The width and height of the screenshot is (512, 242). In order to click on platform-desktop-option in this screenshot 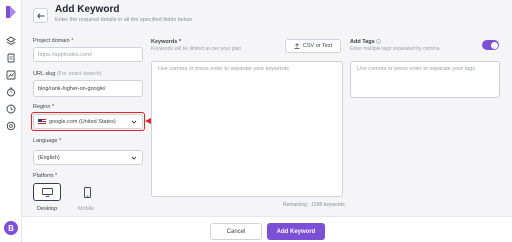, I will do `click(47, 192)`.